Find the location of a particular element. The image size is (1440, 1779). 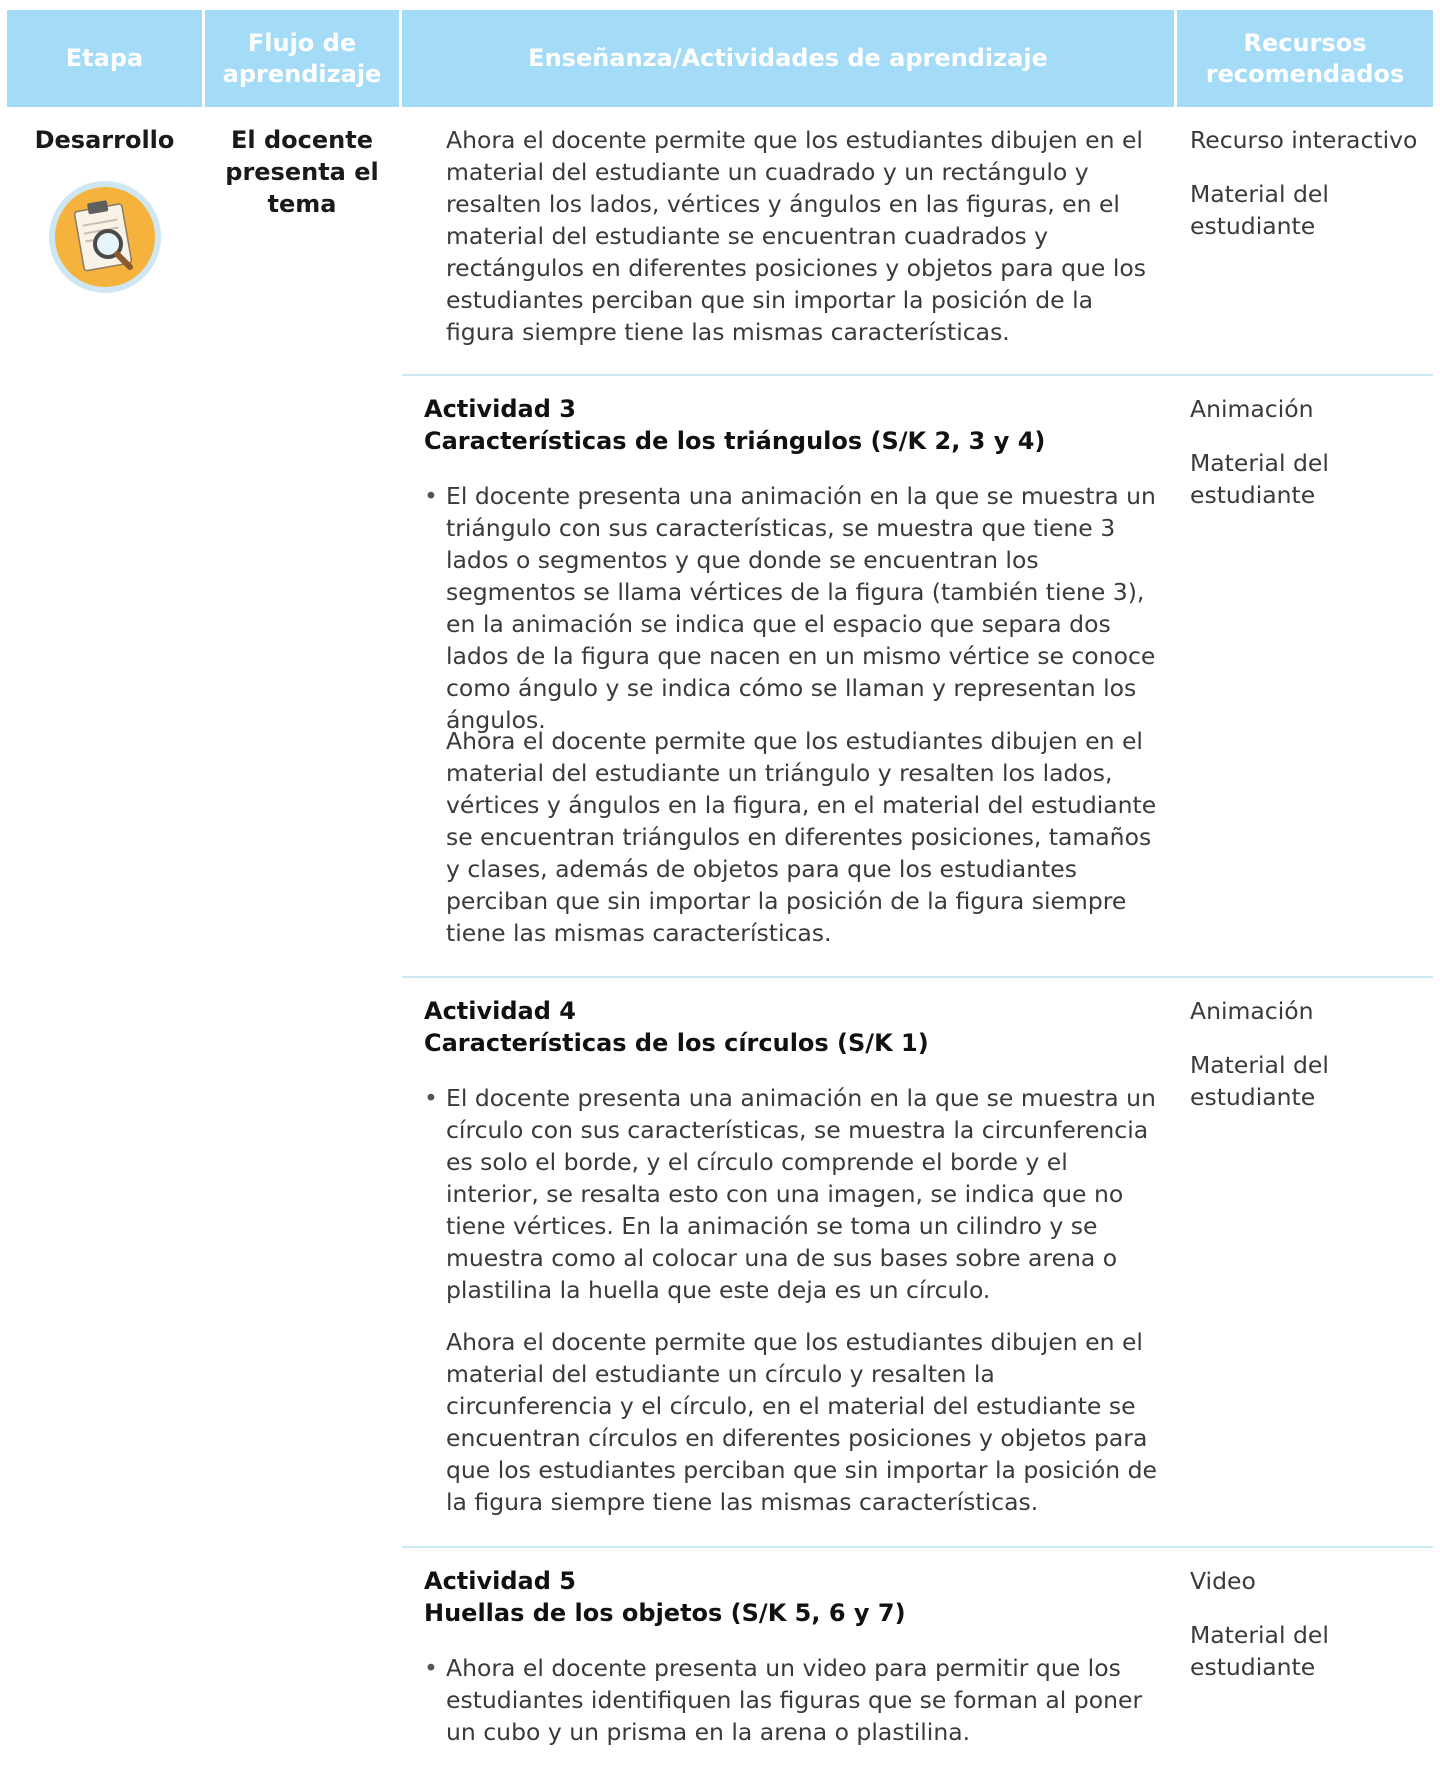

header-recursos: Recursos recomendados is located at coordinates (1305, 58).